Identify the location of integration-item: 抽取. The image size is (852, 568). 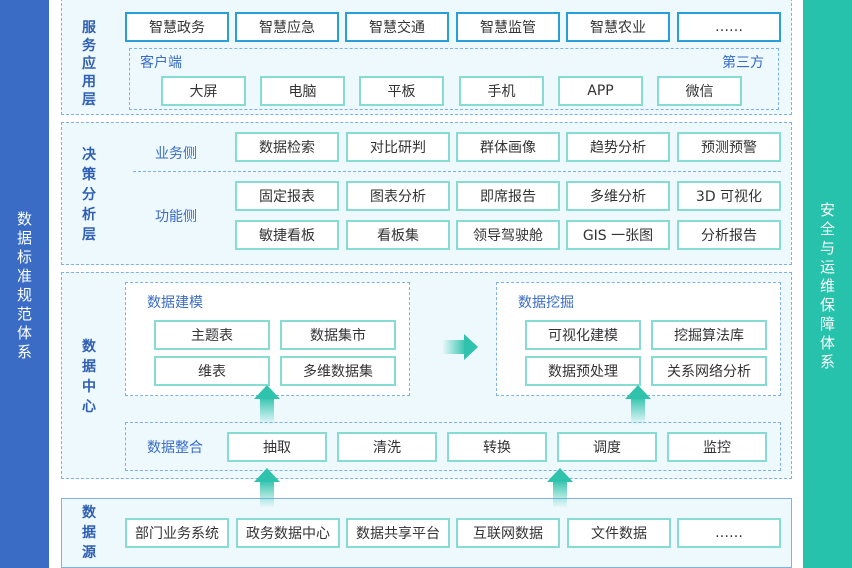
(277, 447).